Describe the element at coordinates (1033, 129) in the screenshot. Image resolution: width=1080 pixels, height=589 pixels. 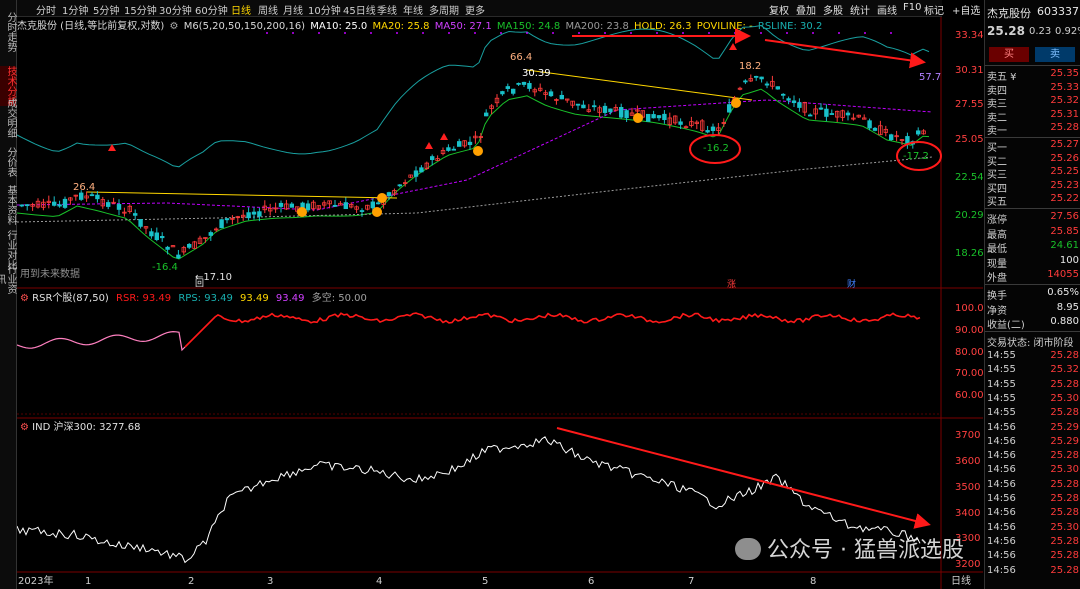
I see `ask-row: 卖一 25.28` at that location.